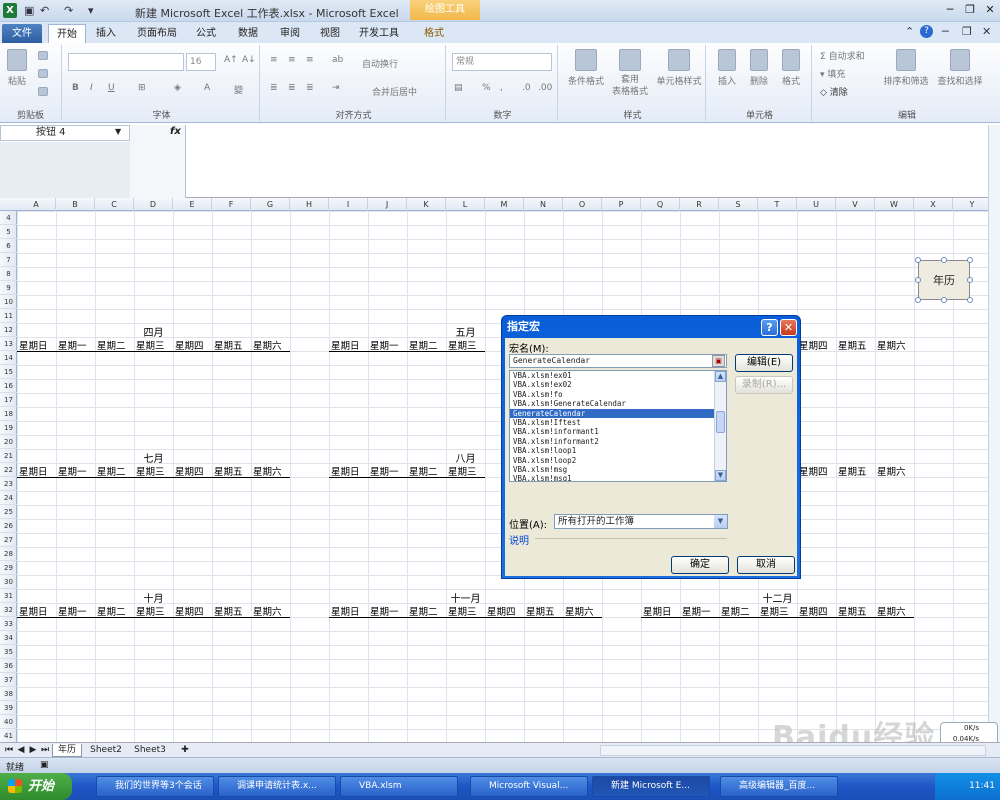 The width and height of the screenshot is (1000, 800). I want to click on fill-color-icon: ◈, so click(177, 88).